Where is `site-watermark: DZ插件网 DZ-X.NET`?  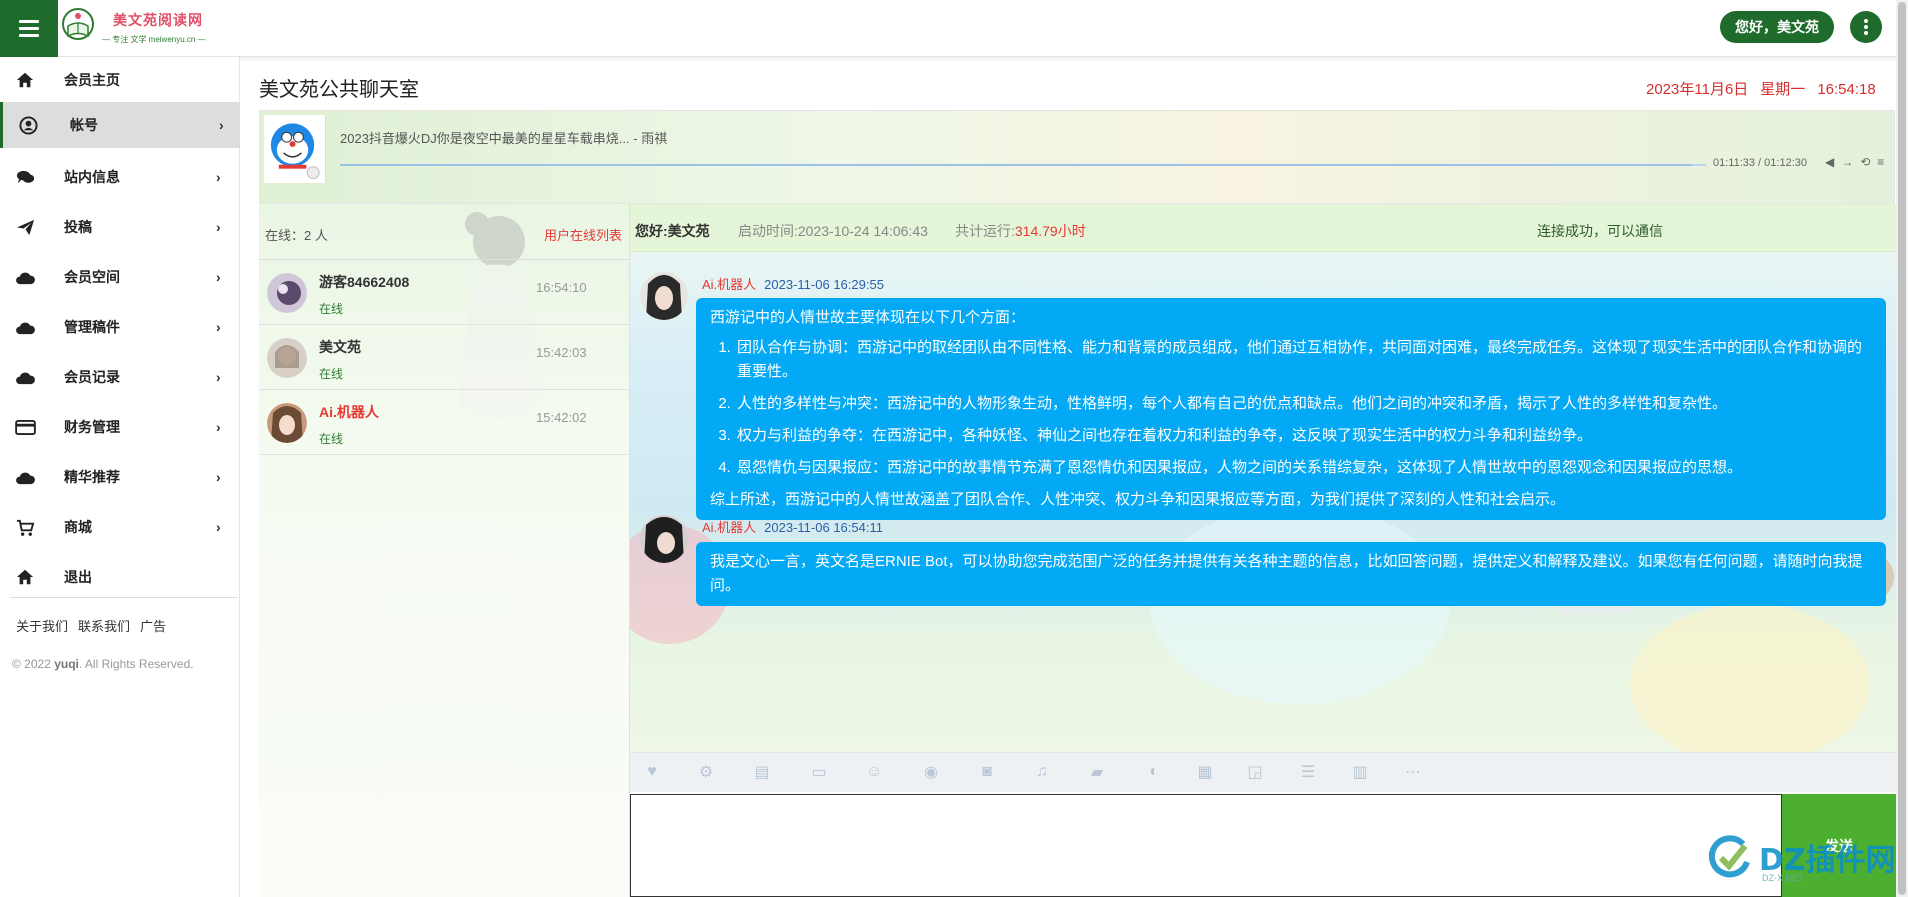 site-watermark: DZ插件网 DZ-X.NET is located at coordinates (1800, 857).